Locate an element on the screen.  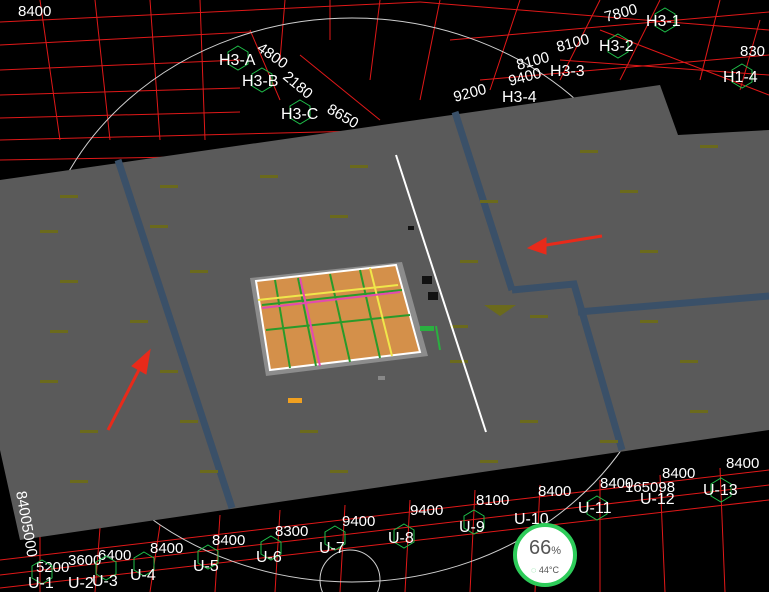
top-axis-bubbles: H3-1 H3-2 H3-3 H3-4 H3-A H3-B H3-C H1-4 is located at coordinates (488, 66).